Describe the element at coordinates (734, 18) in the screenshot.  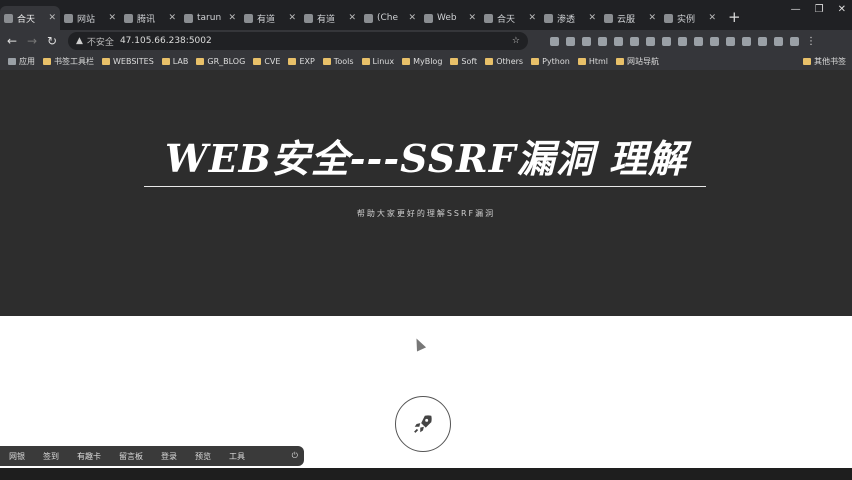
I see `new-tab-button: +` at that location.